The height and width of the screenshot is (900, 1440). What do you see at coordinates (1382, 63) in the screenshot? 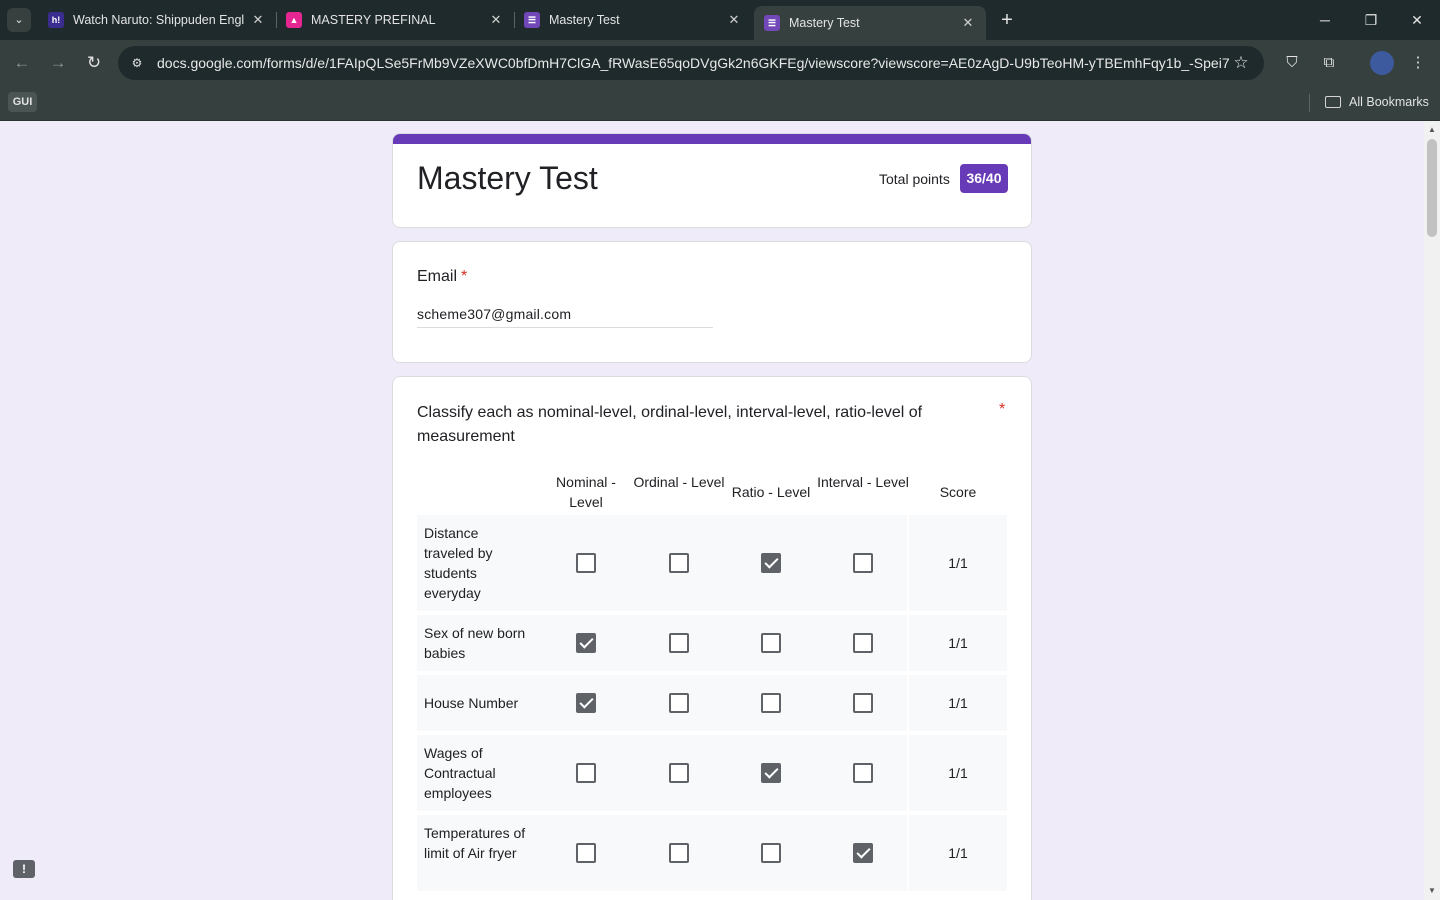
I see `profile-avatar` at bounding box center [1382, 63].